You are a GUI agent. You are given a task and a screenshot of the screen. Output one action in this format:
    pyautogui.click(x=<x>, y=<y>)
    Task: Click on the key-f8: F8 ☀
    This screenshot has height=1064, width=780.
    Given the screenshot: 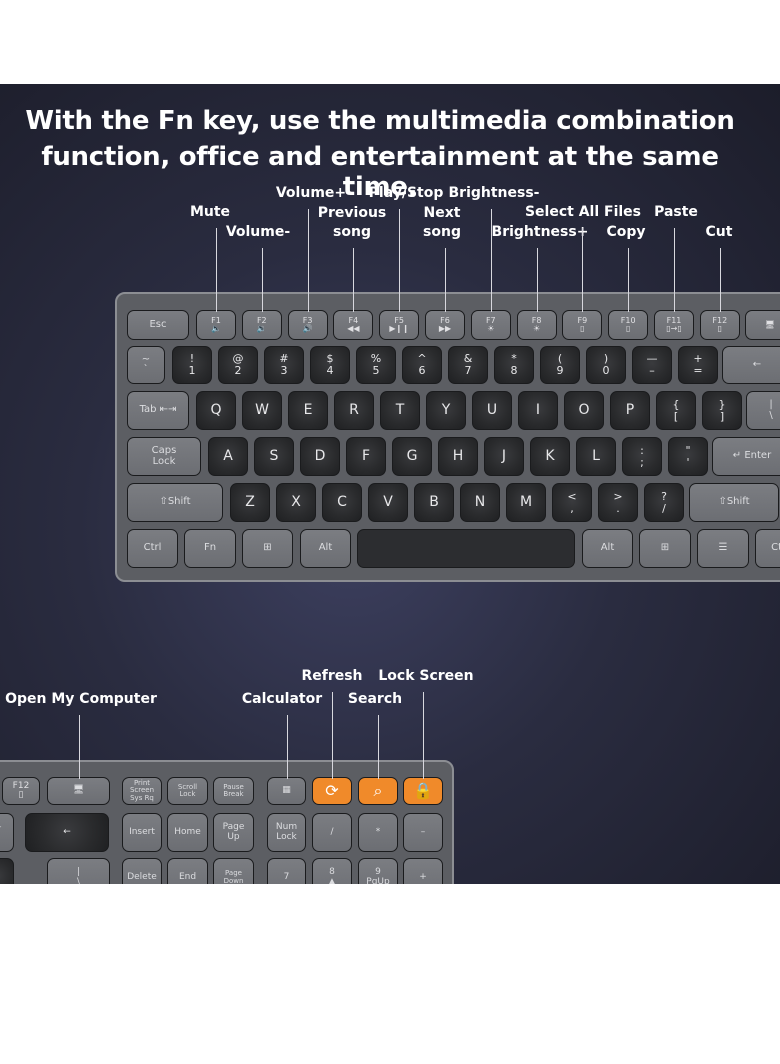 What is the action you would take?
    pyautogui.click(x=536, y=325)
    